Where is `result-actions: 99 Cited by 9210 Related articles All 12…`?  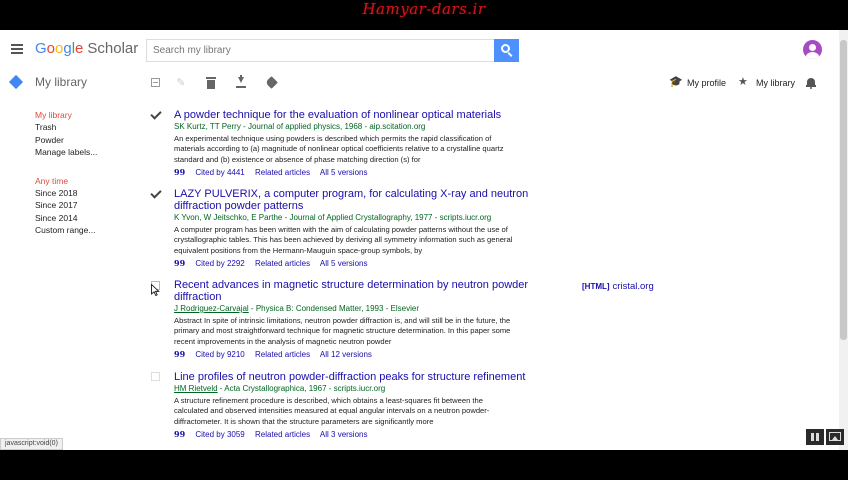
result-actions: 99 Cited by 9210 Related articles All 12… is located at coordinates (434, 354).